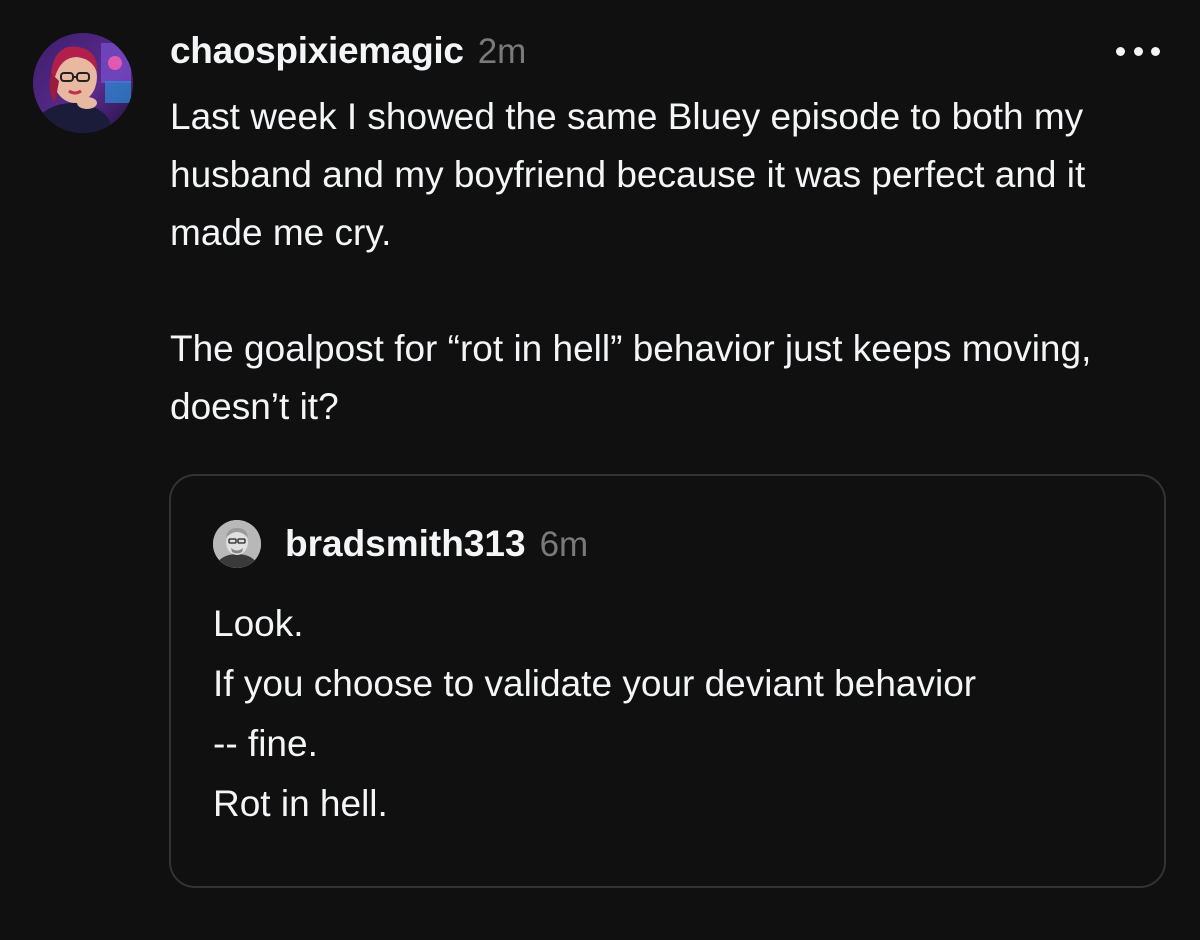 The image size is (1200, 940). Describe the element at coordinates (405, 544) in the screenshot. I see `username: bradsmith313` at that location.